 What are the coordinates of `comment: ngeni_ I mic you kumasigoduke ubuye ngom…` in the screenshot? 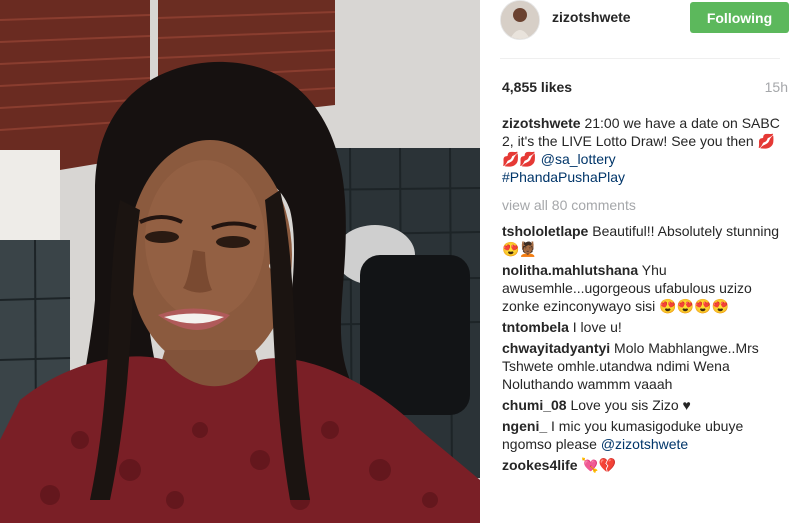 It's located at (645, 435).